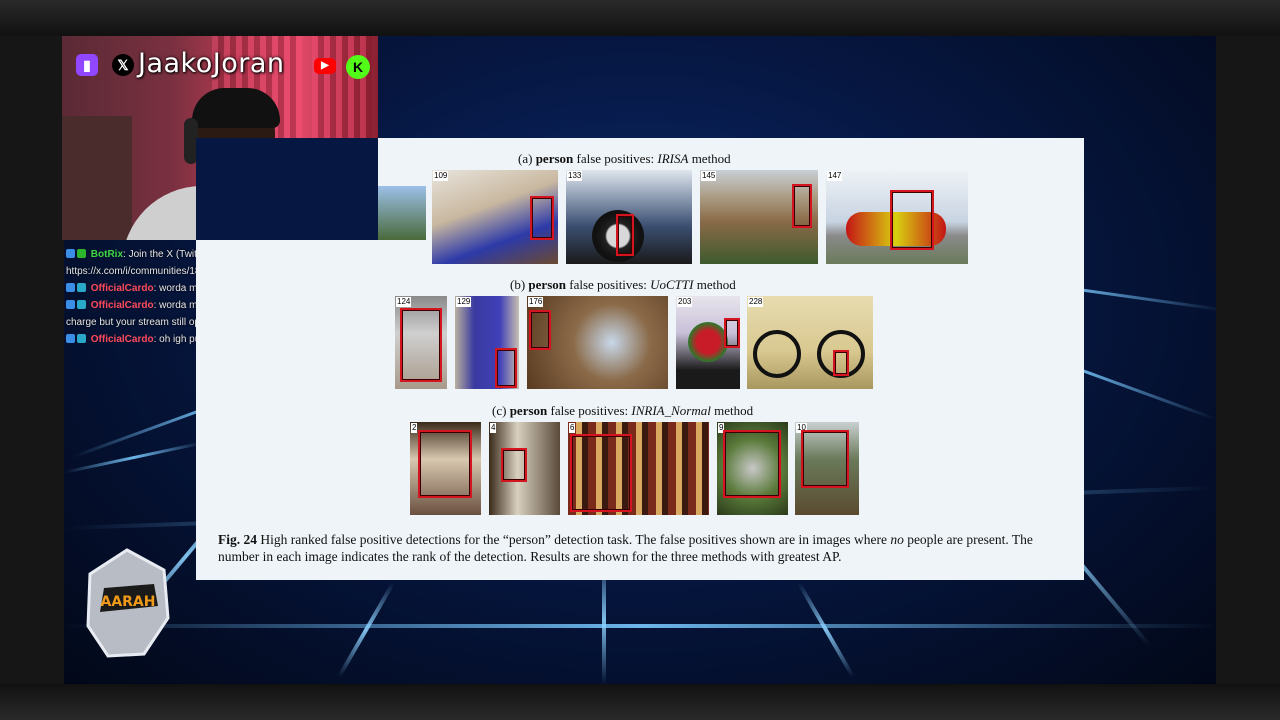 This screenshot has height=720, width=1280. I want to click on rank-label: 6, so click(572, 428).